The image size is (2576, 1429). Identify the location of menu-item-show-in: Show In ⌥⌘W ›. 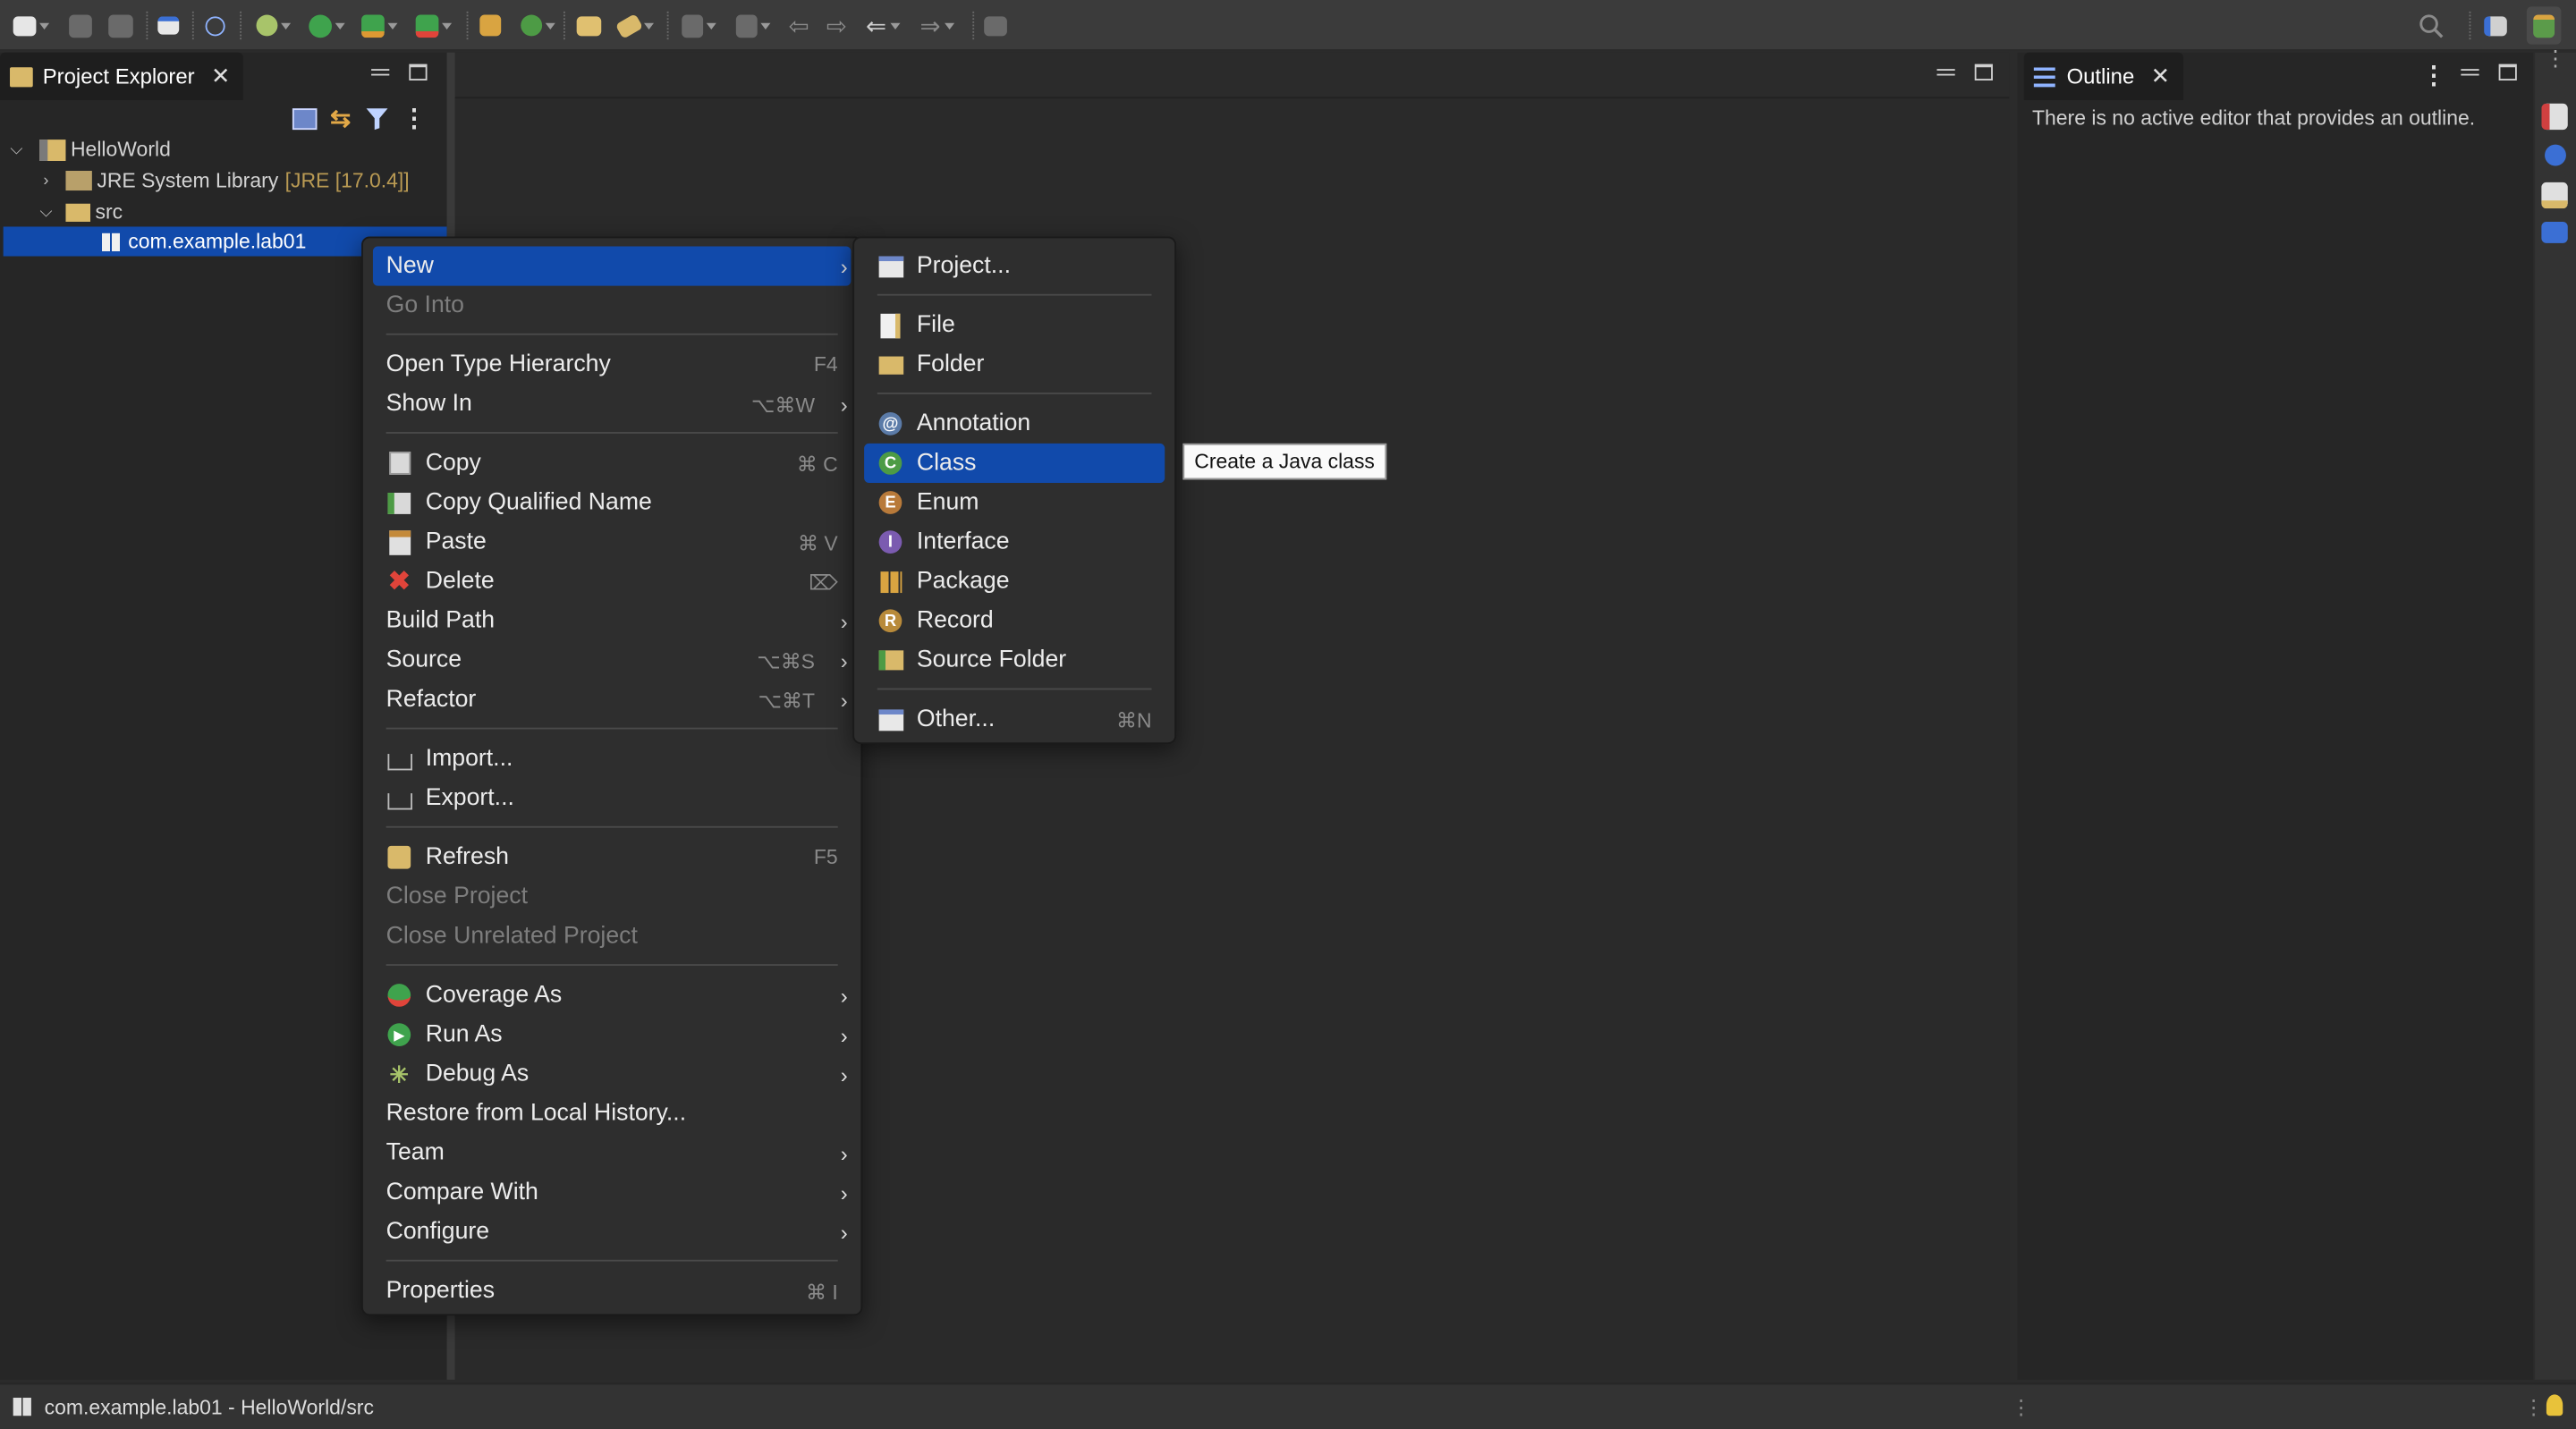
(612, 404).